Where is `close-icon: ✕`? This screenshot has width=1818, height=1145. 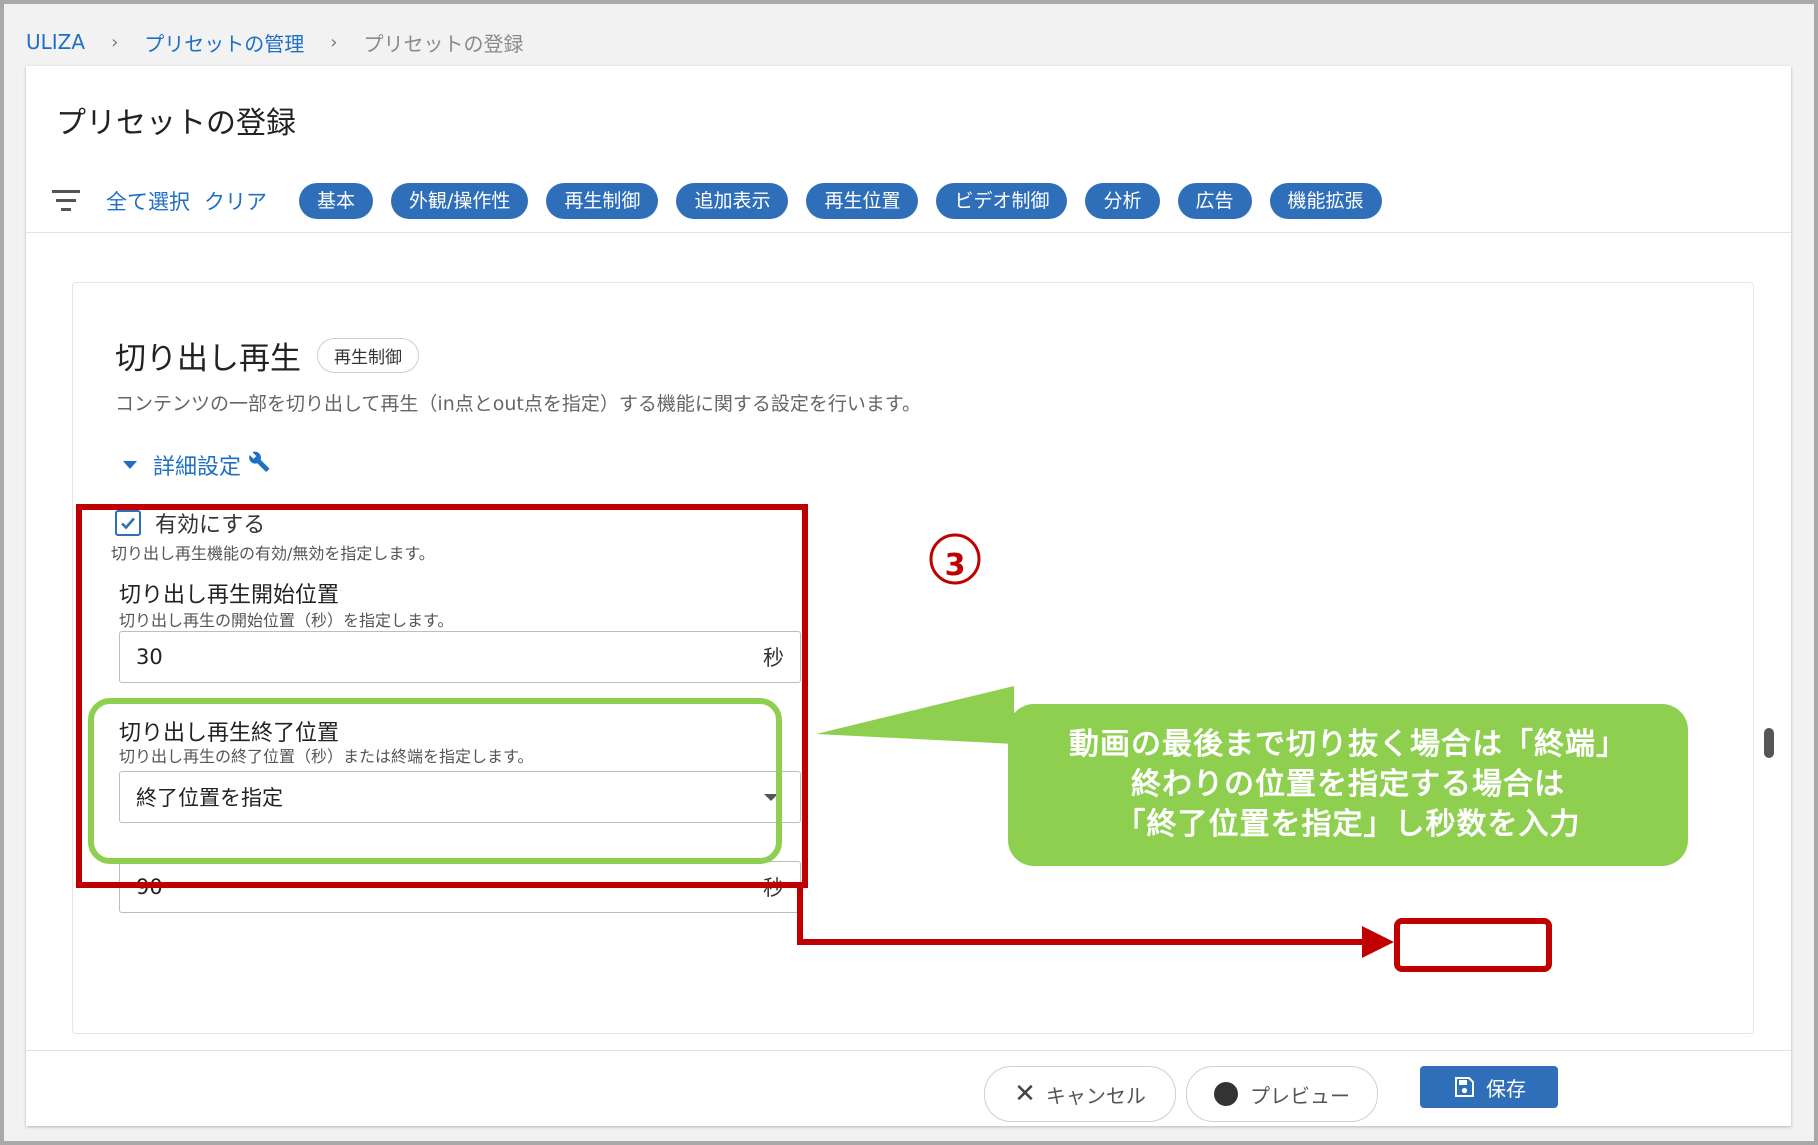
close-icon: ✕ is located at coordinates (1025, 1094).